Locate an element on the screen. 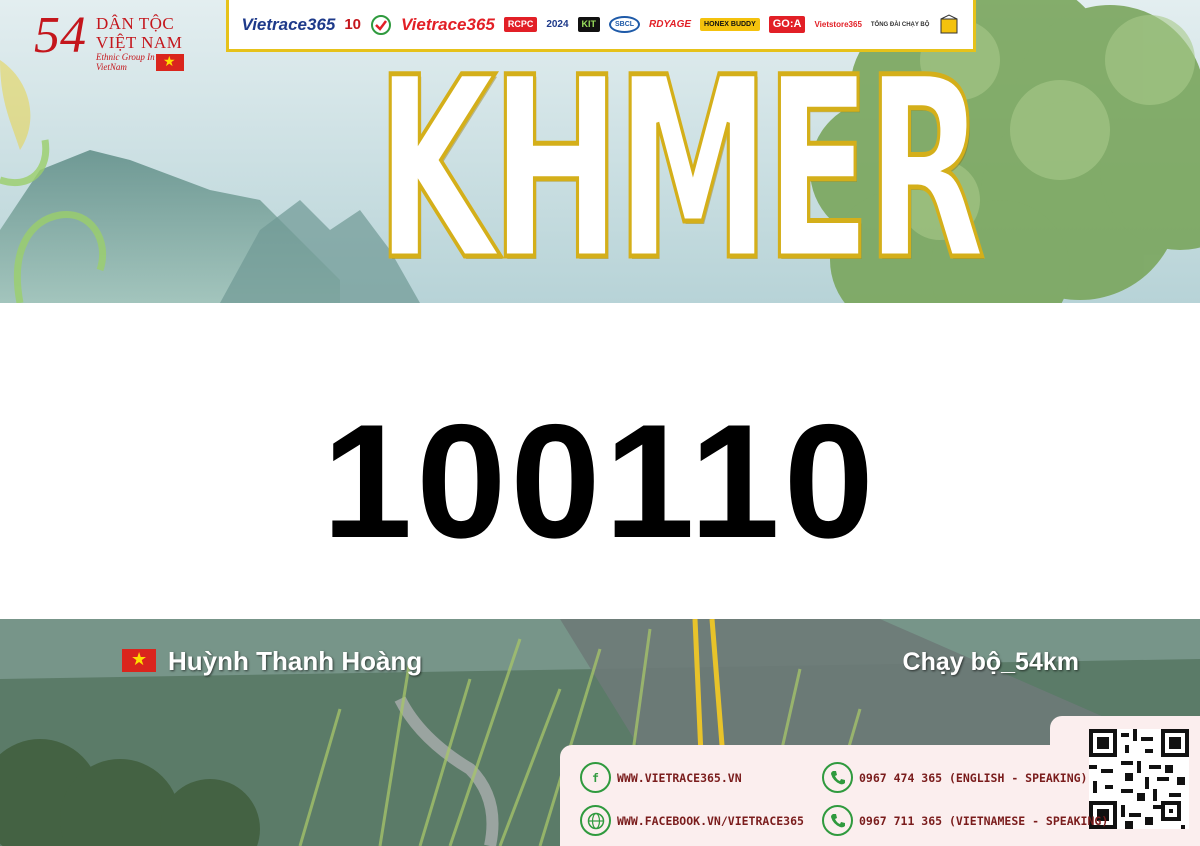 The image size is (1200, 846). phone-english-text: 0967 474 365 (ENGLISH - SPEAKING) is located at coordinates (973, 777).